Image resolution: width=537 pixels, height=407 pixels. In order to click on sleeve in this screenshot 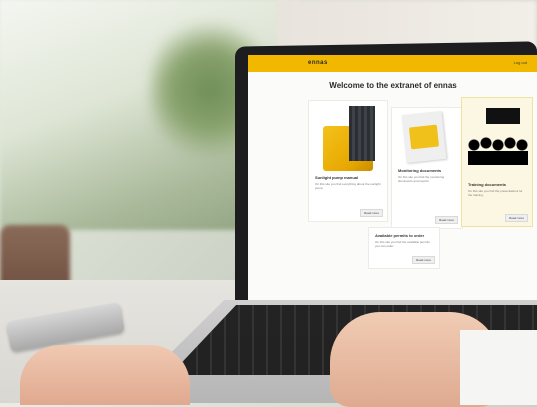, I will do `click(498, 367)`.